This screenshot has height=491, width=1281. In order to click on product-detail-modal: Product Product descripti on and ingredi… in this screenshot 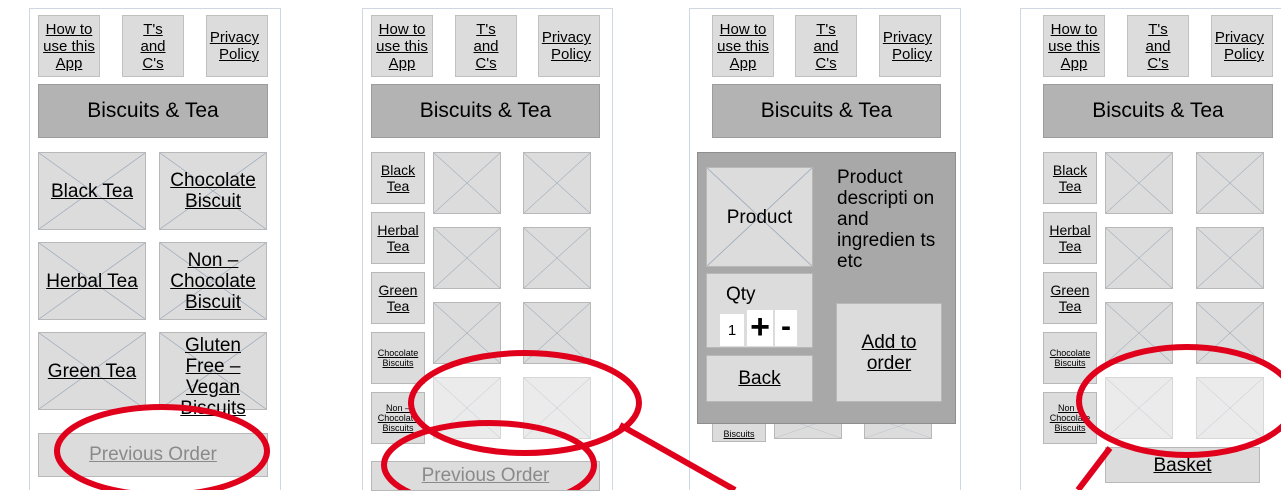, I will do `click(826, 288)`.